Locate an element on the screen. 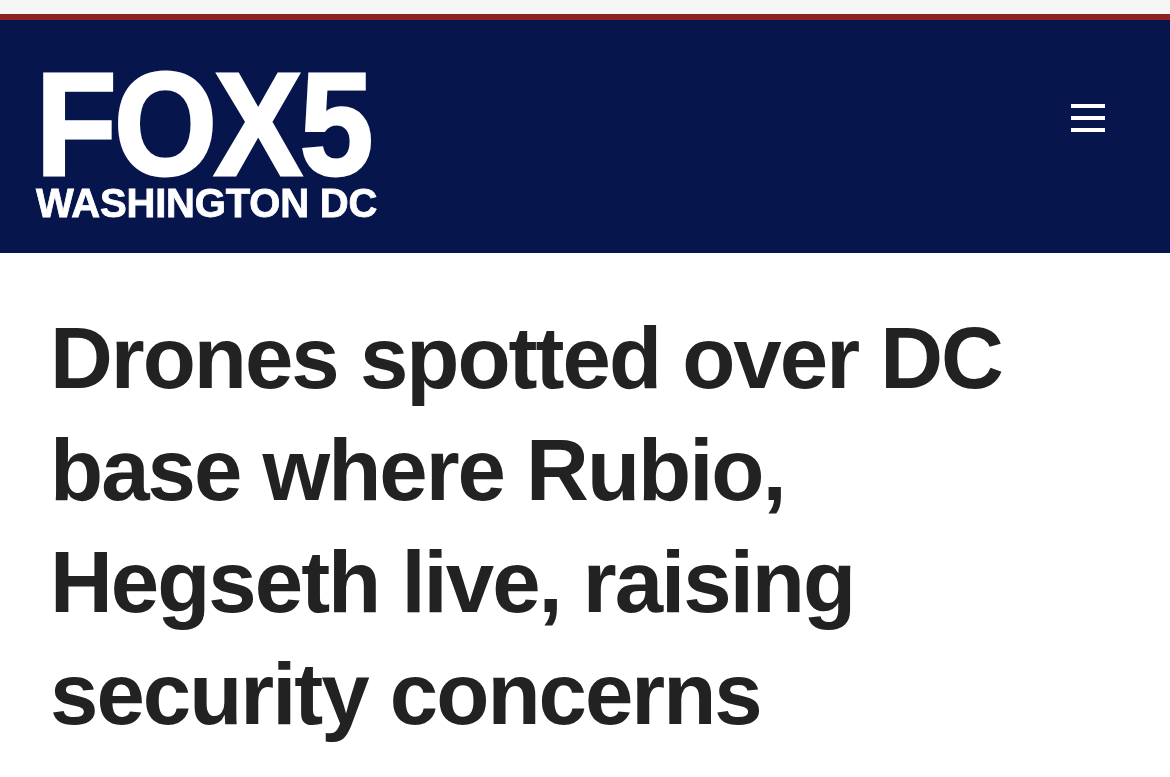  logo-tagline: WASHINGTON DC is located at coordinates (207, 203).